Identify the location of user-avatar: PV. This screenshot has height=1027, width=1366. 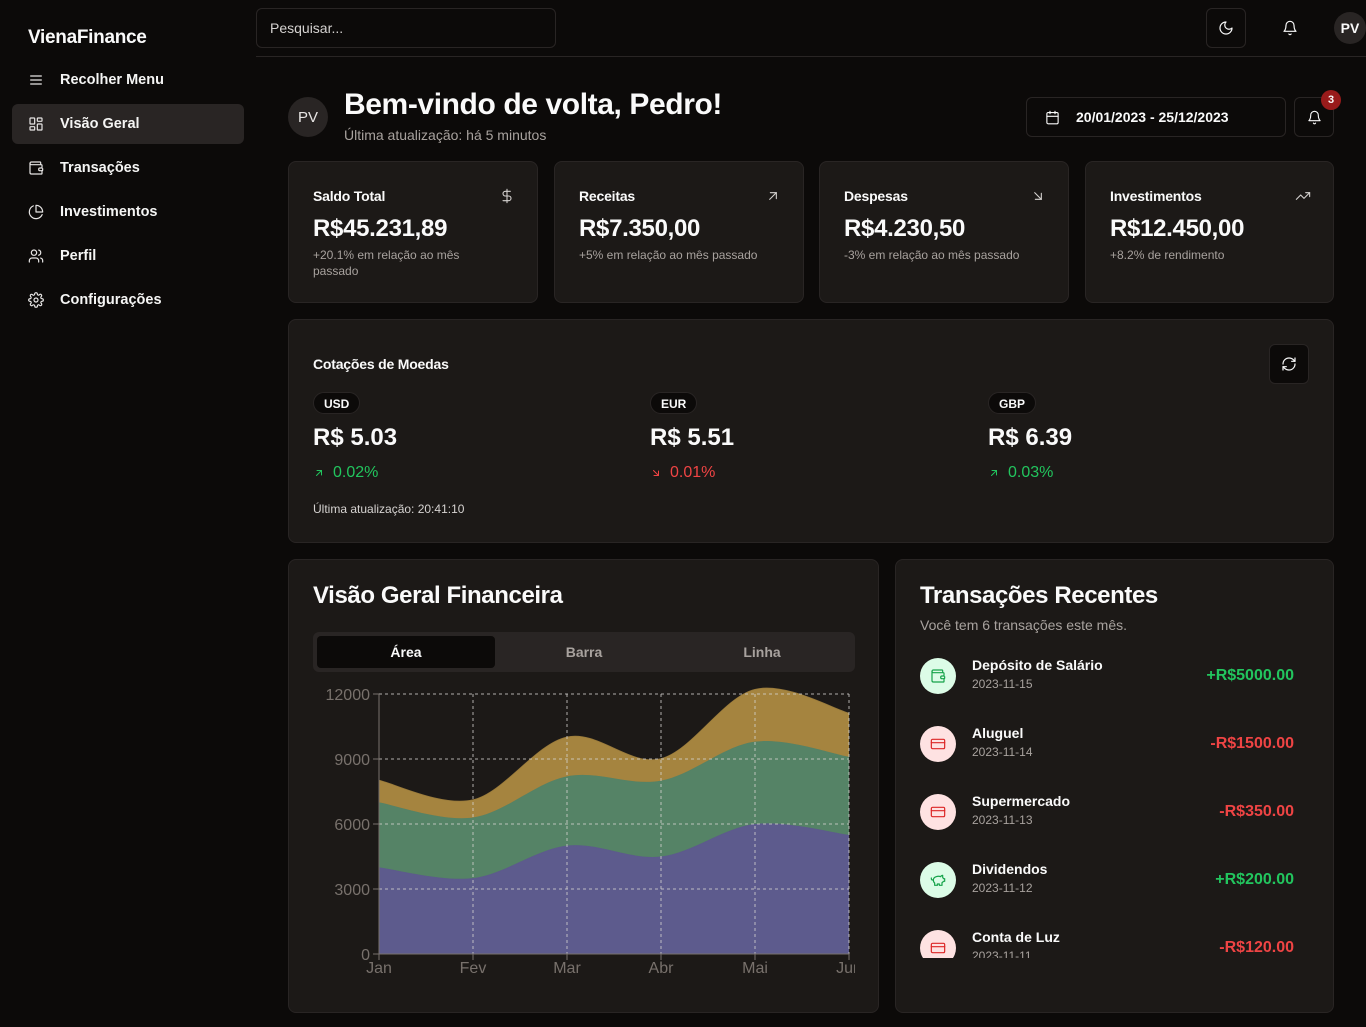
(1350, 28).